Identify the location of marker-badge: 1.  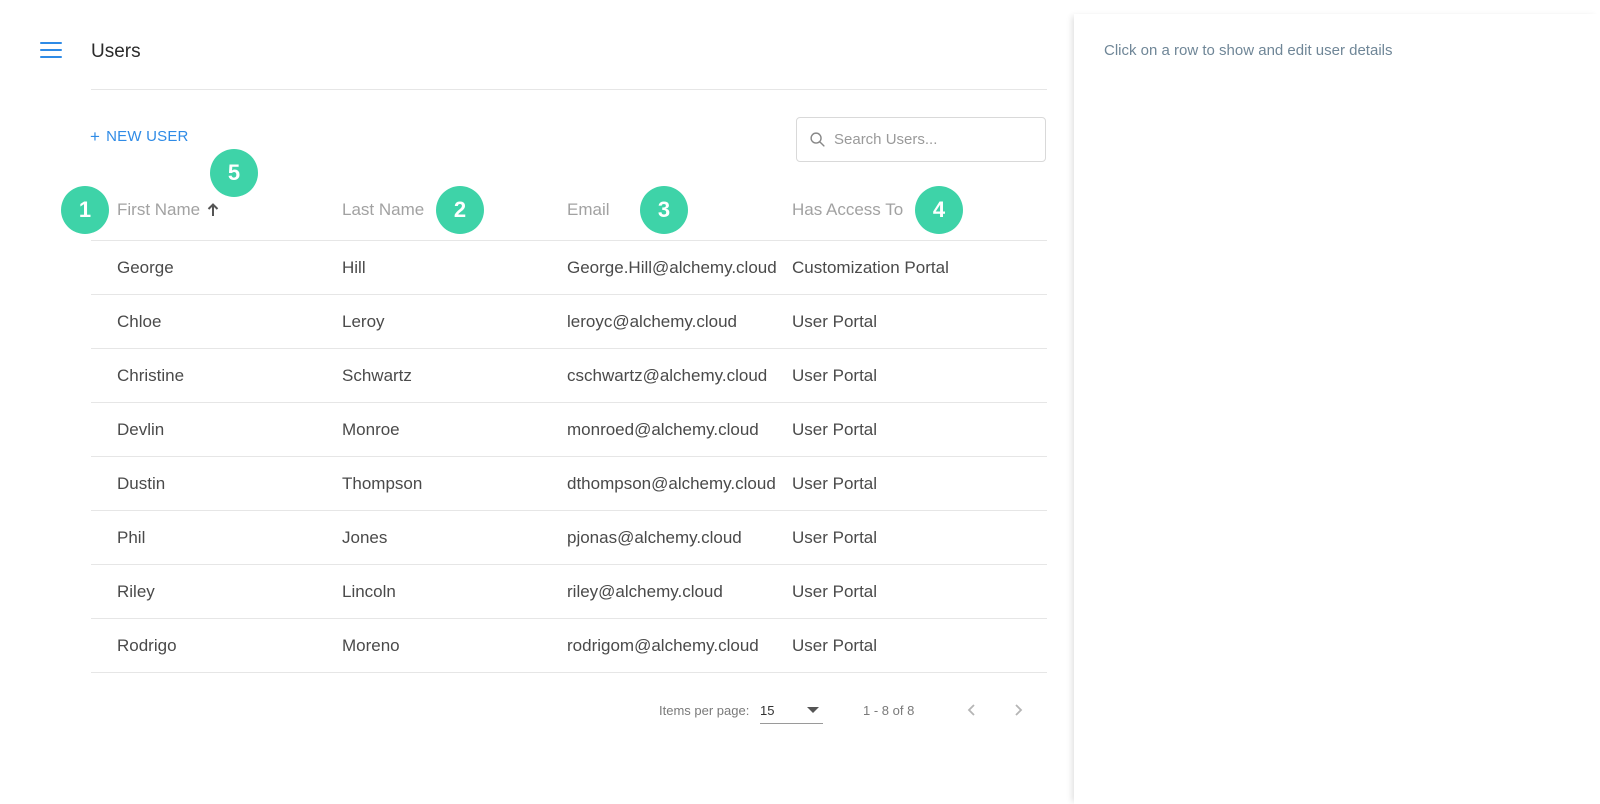
(85, 210).